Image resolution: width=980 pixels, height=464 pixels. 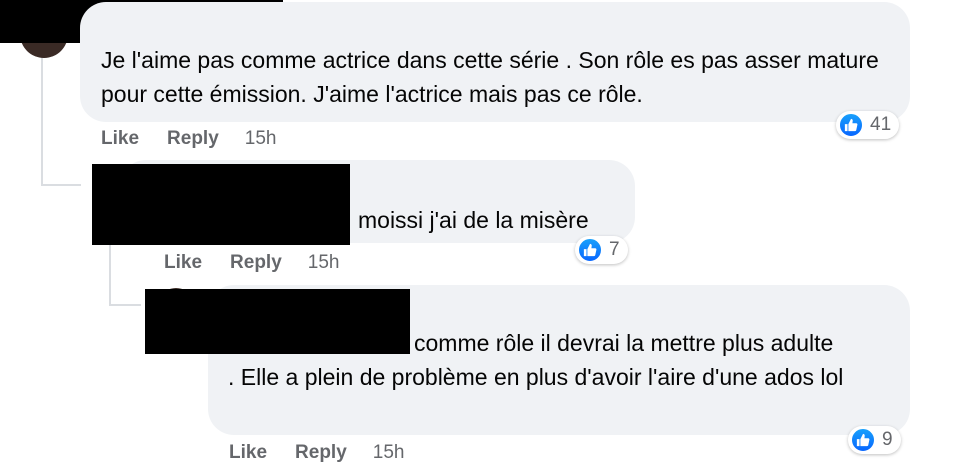 I want to click on reaction-badge: 7, so click(x=601, y=250).